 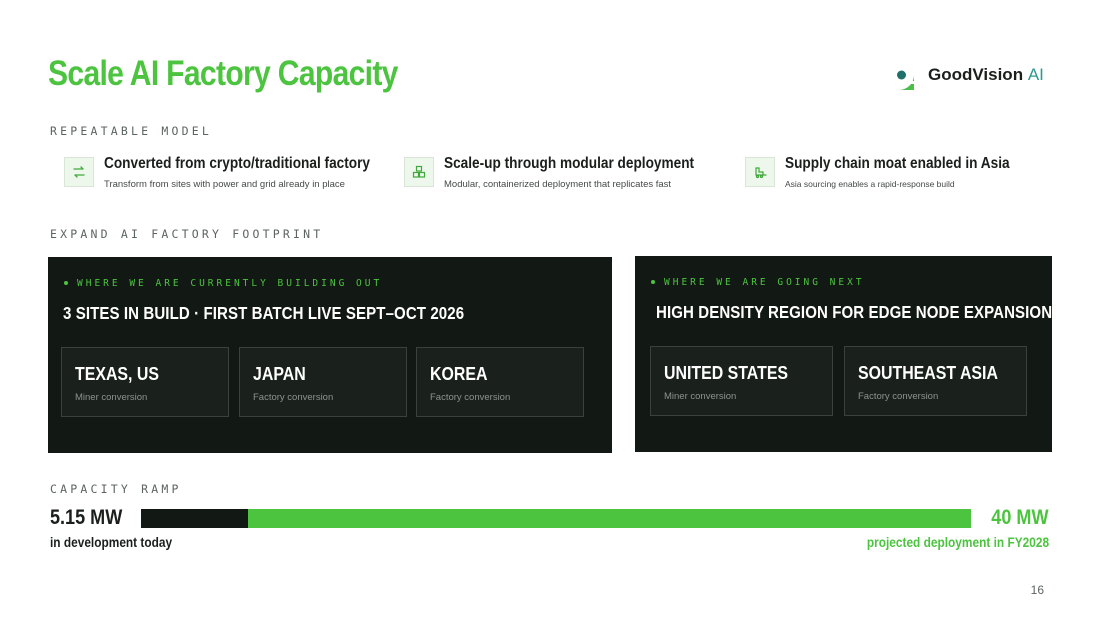 I want to click on ramp-current-value: 5.15 MW, so click(x=86, y=517).